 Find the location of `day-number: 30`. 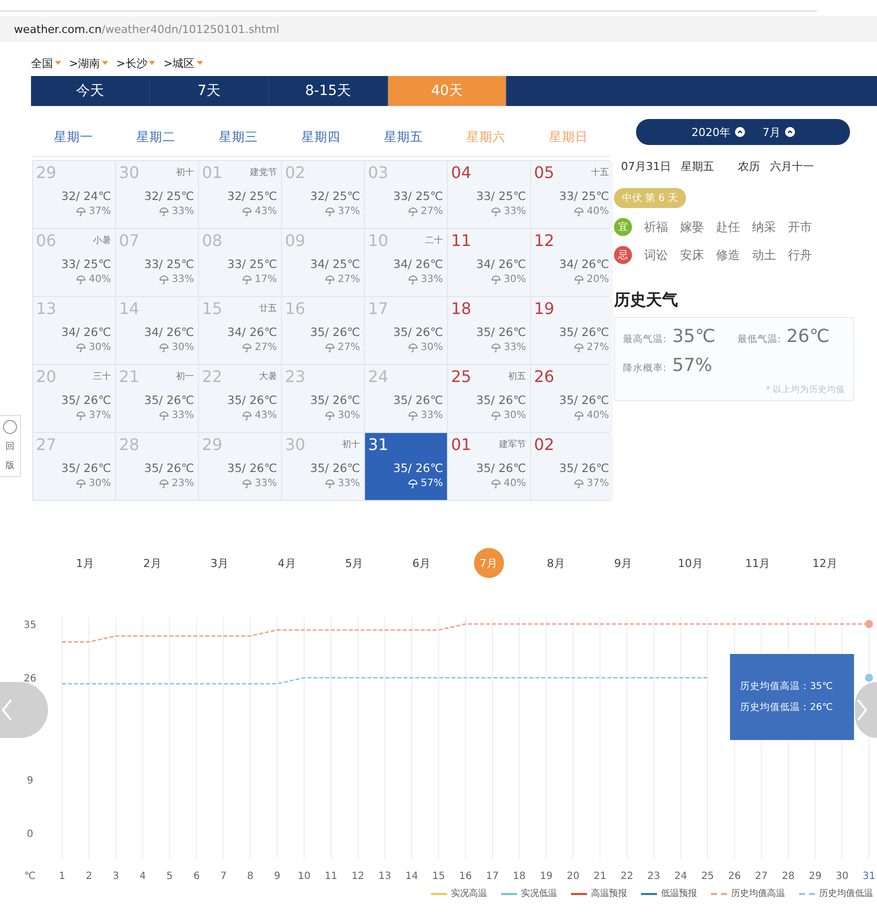

day-number: 30 is located at coordinates (295, 444).